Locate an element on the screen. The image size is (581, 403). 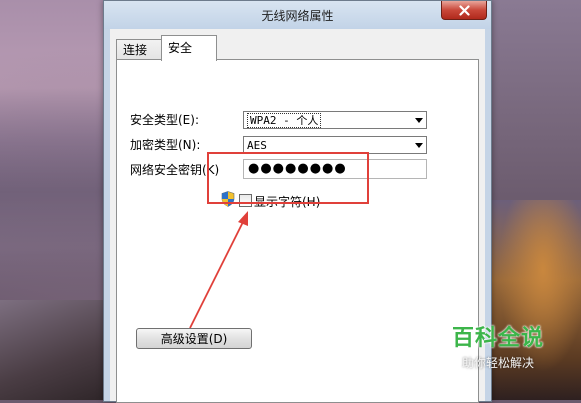
advanced-settings-button: 高级设置(D) is located at coordinates (194, 338).